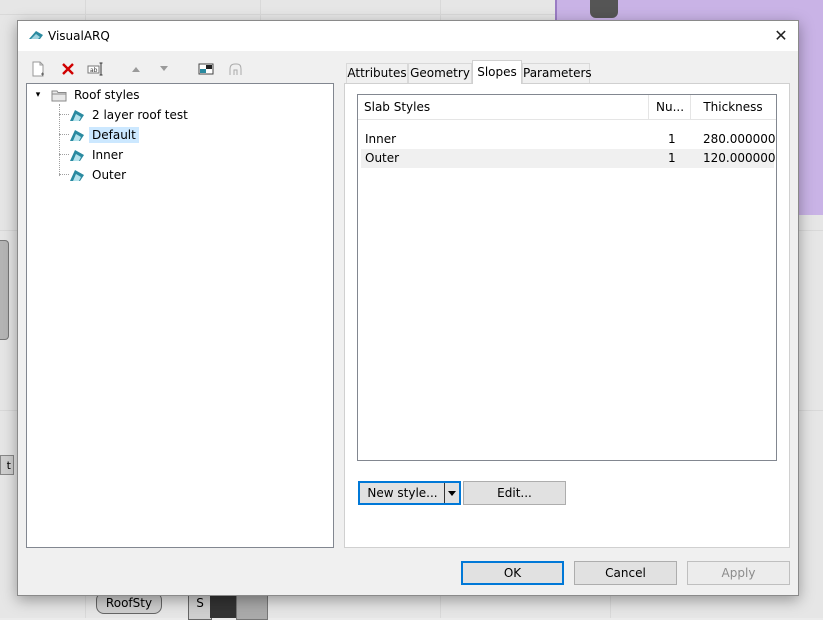  I want to click on export-icon, so click(235, 69).